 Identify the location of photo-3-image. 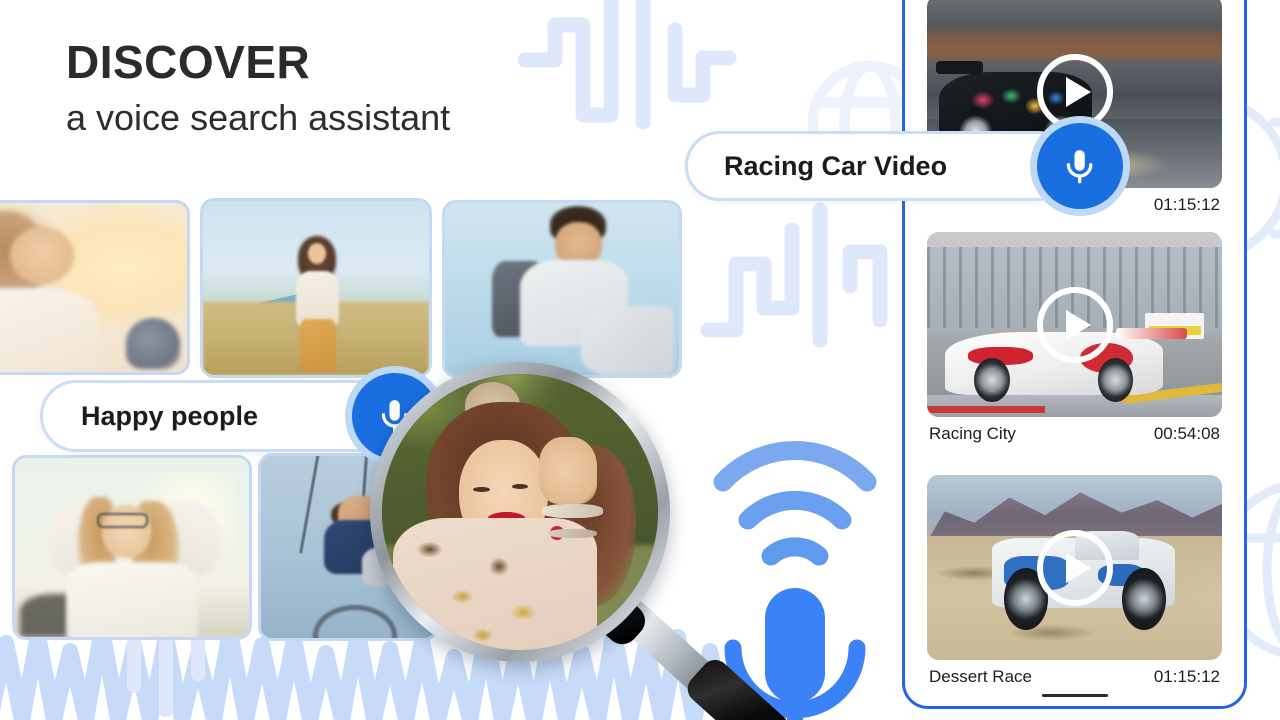
(562, 289).